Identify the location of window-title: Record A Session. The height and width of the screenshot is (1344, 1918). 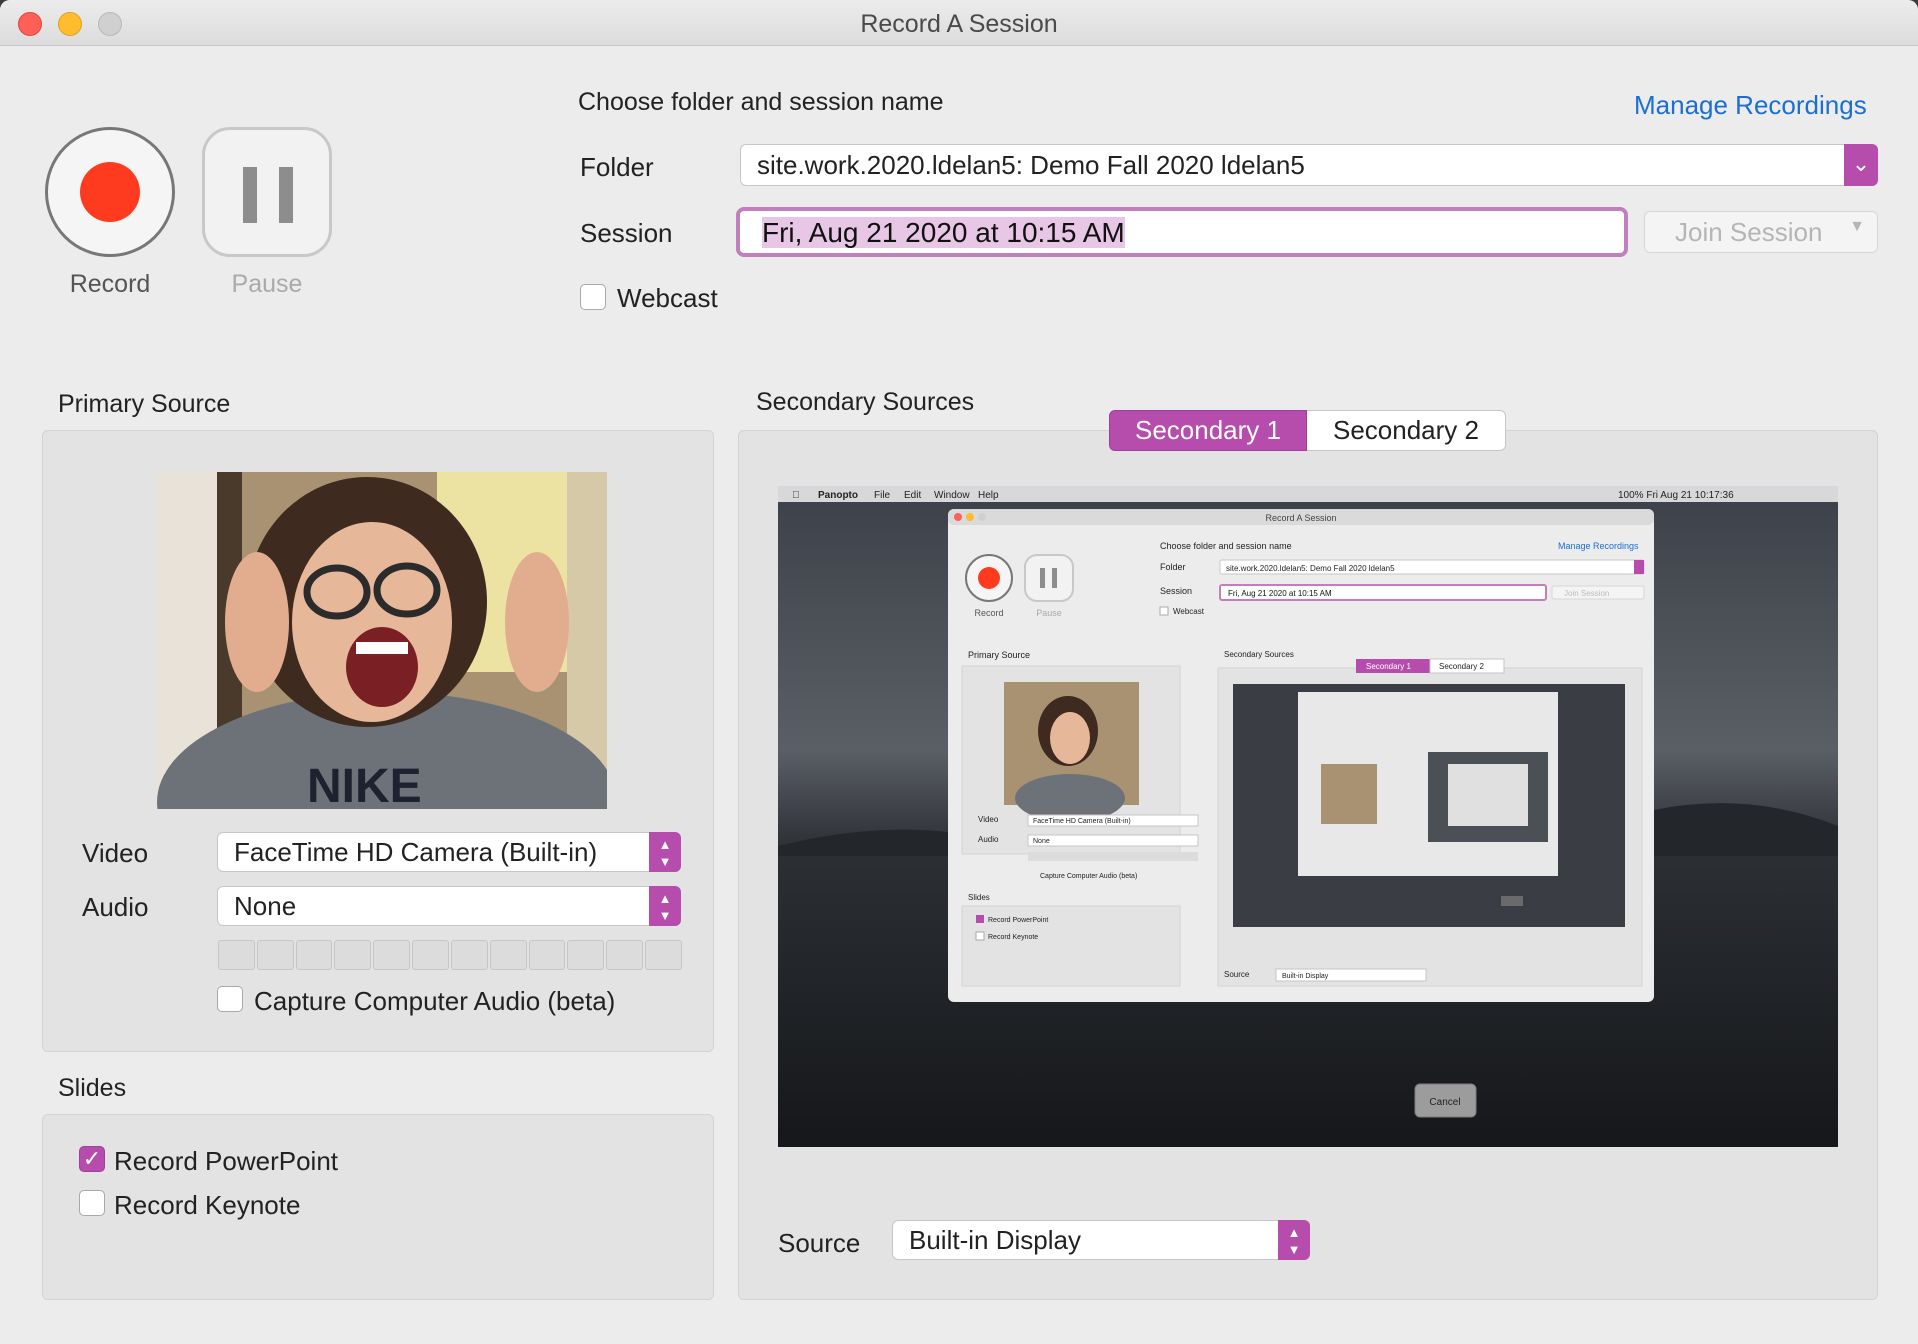
(959, 24).